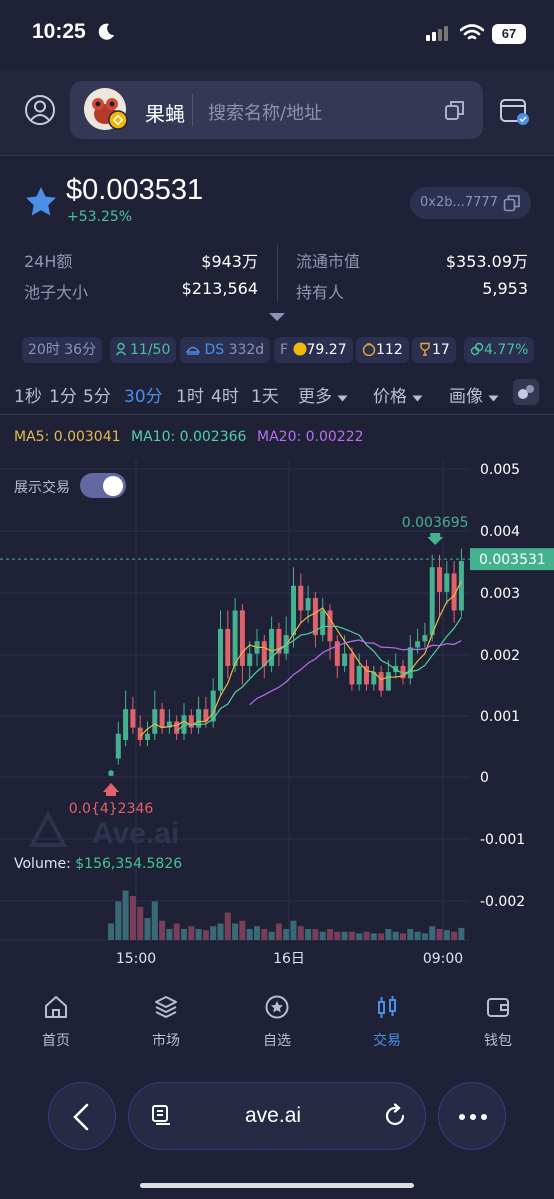 Image resolution: width=554 pixels, height=1199 pixels. Describe the element at coordinates (150, 350) in the screenshot. I see `chip-users-value: 11/50` at that location.